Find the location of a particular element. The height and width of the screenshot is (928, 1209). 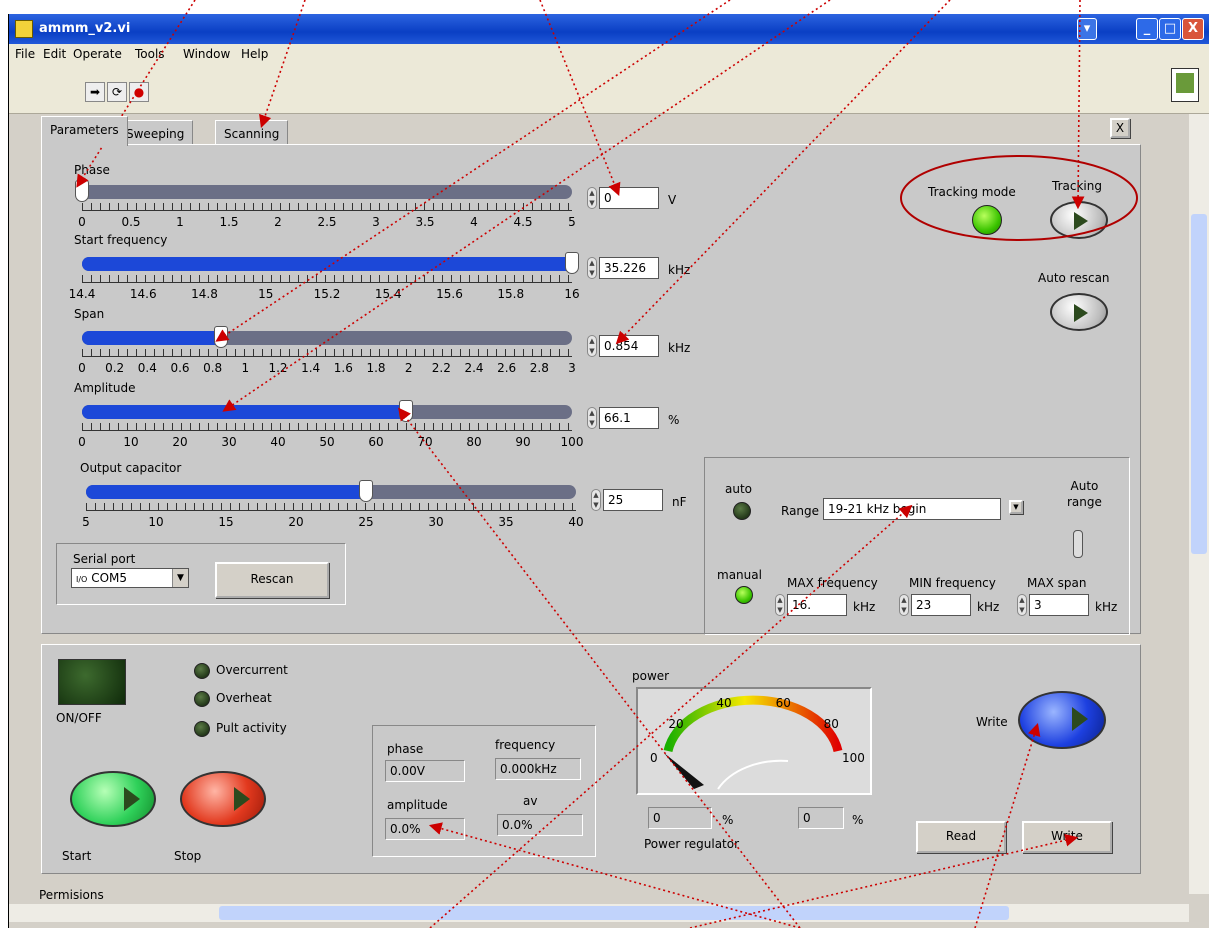

tick-label: 35 is located at coordinates (506, 522).